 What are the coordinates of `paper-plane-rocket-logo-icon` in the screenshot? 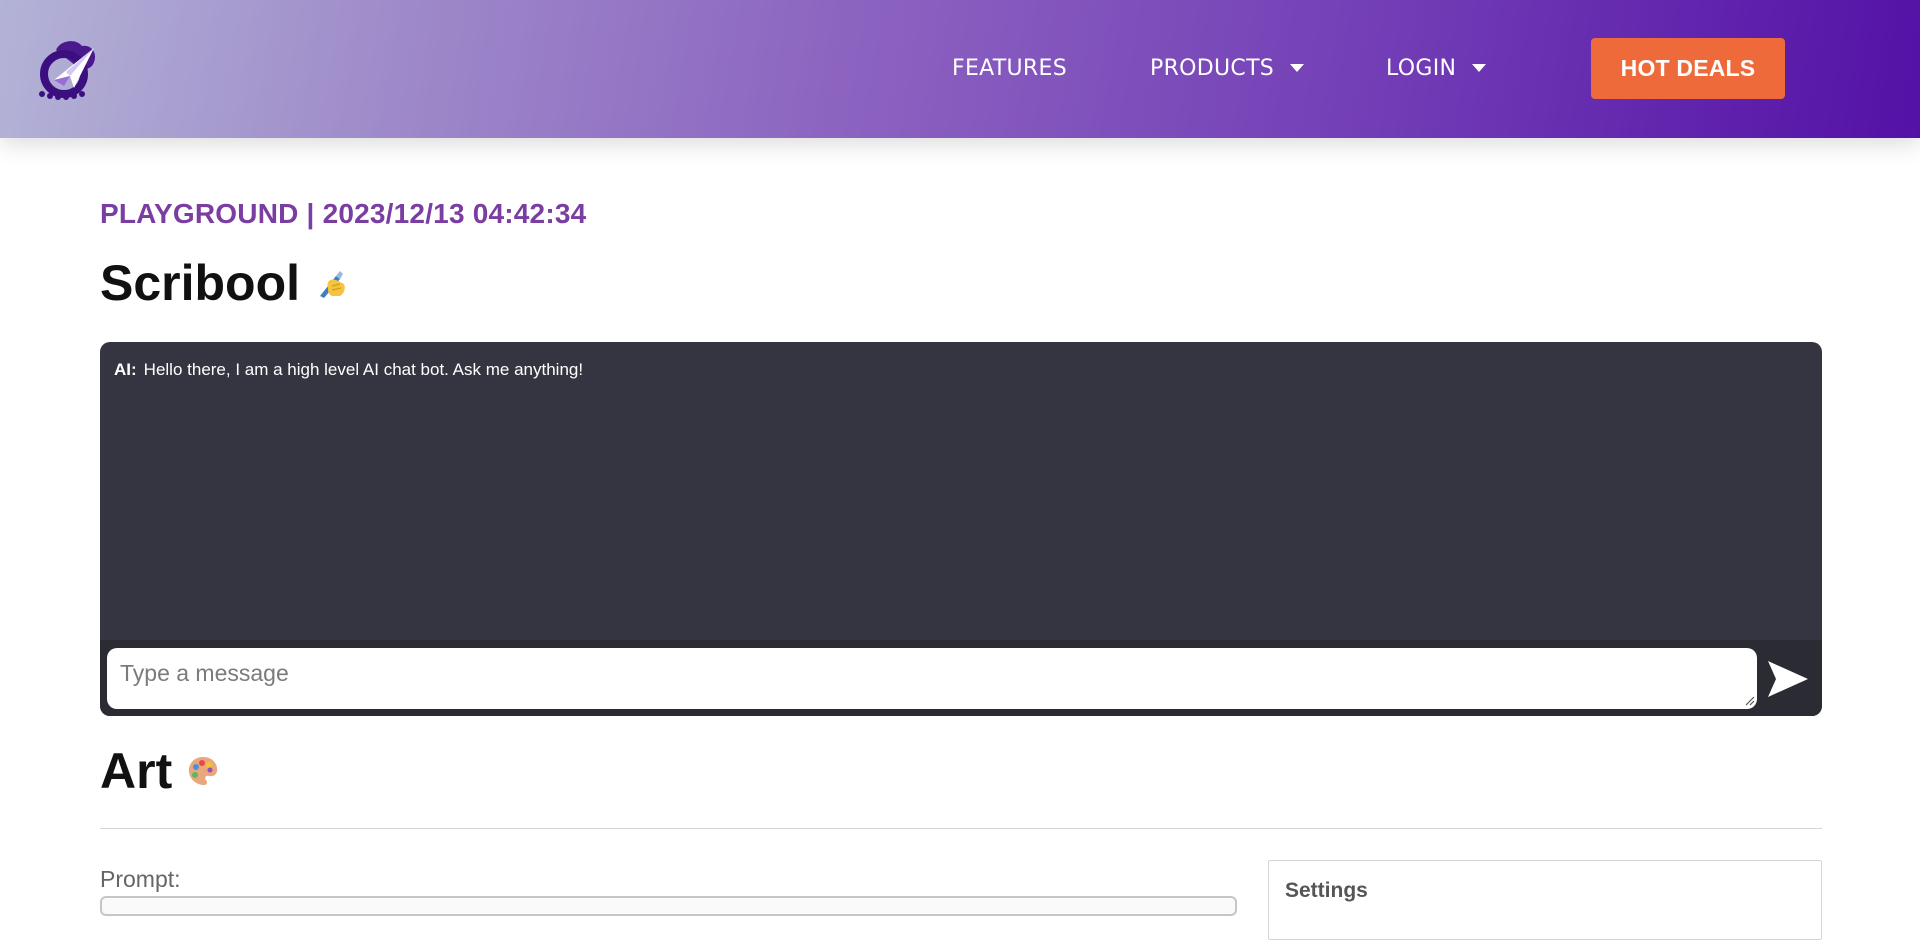 It's located at (67, 70).